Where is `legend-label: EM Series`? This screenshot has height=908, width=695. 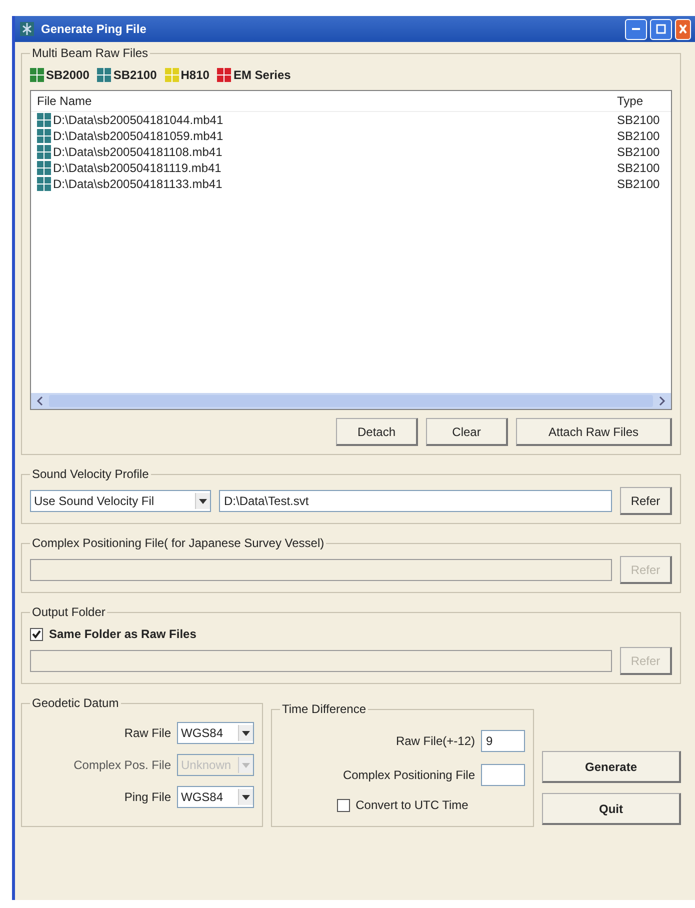
legend-label: EM Series is located at coordinates (262, 75).